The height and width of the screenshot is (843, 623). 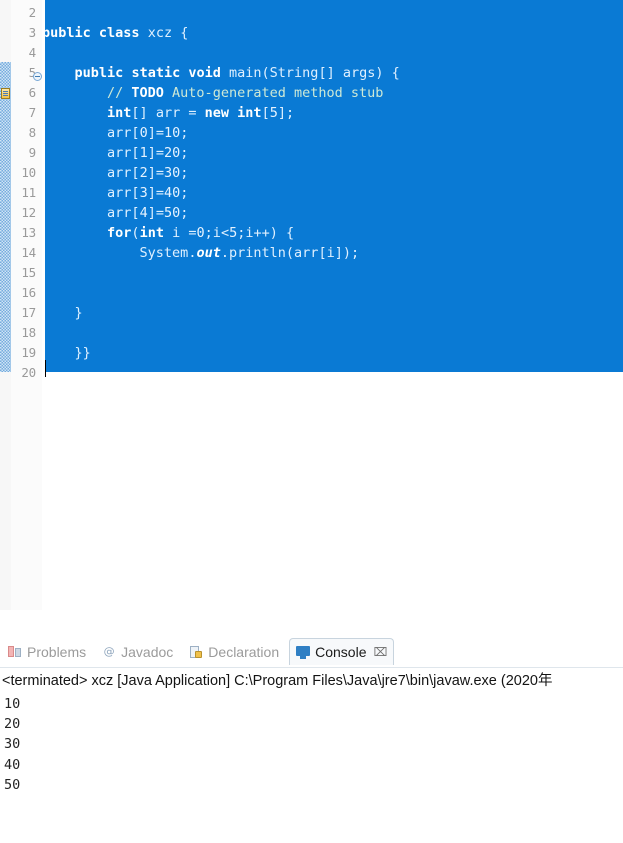 What do you see at coordinates (15, 652) in the screenshot?
I see `problems-icon` at bounding box center [15, 652].